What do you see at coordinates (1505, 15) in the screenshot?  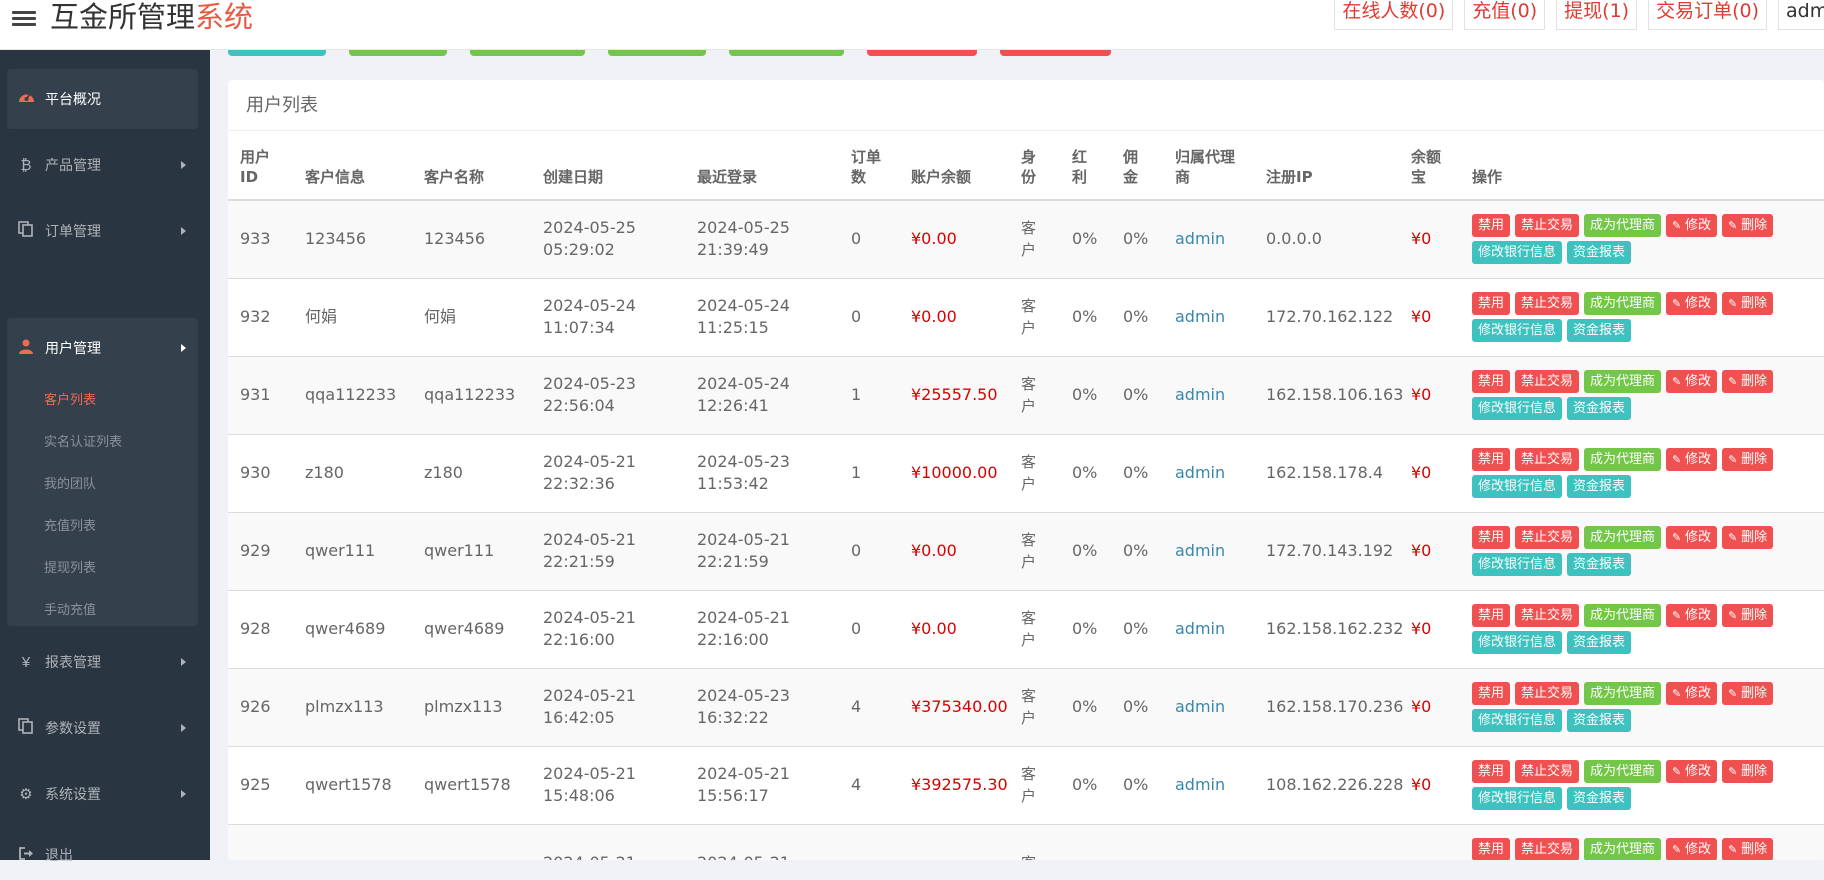 I see `recharge-stat: 充值(0)` at bounding box center [1505, 15].